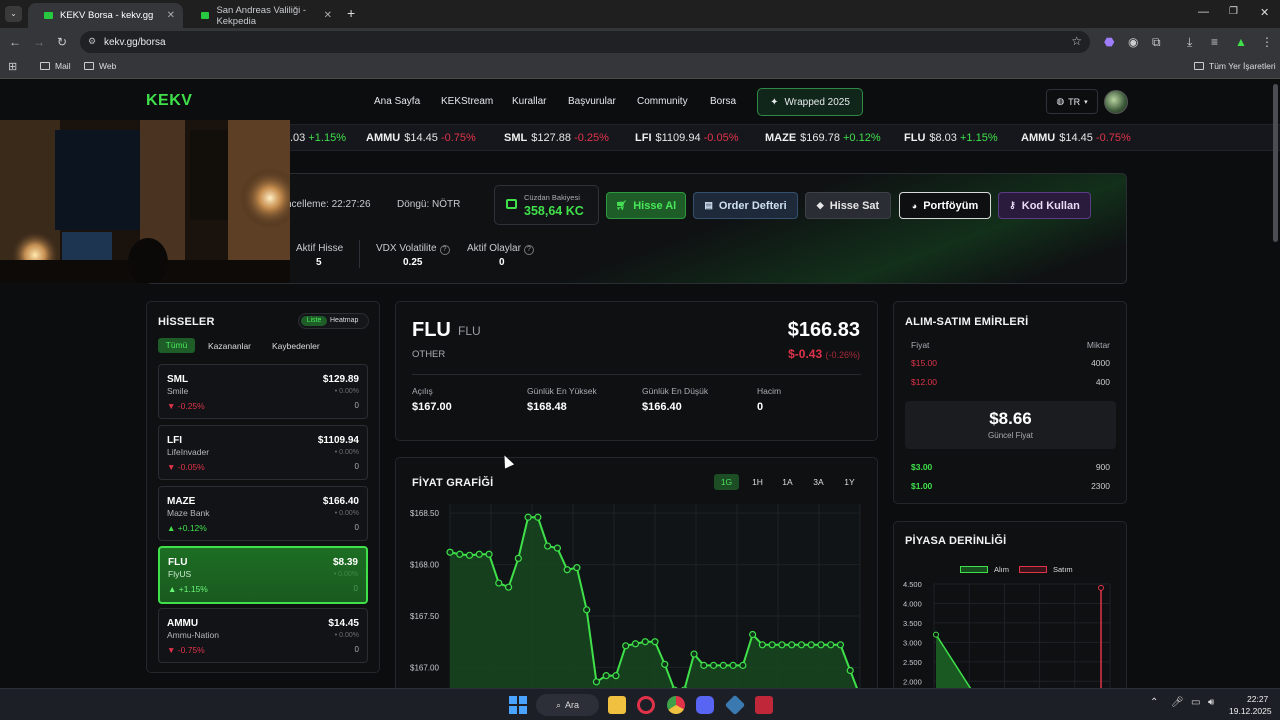 This screenshot has height=720, width=1280. I want to click on sell-stock-button: ◆ Hisse Sat, so click(848, 205).